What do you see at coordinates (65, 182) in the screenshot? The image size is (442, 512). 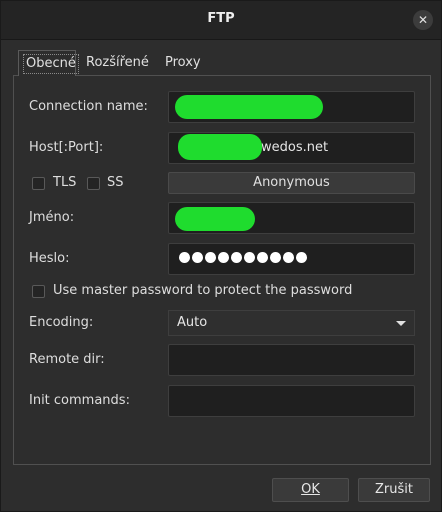 I see `tls-label: TLS` at bounding box center [65, 182].